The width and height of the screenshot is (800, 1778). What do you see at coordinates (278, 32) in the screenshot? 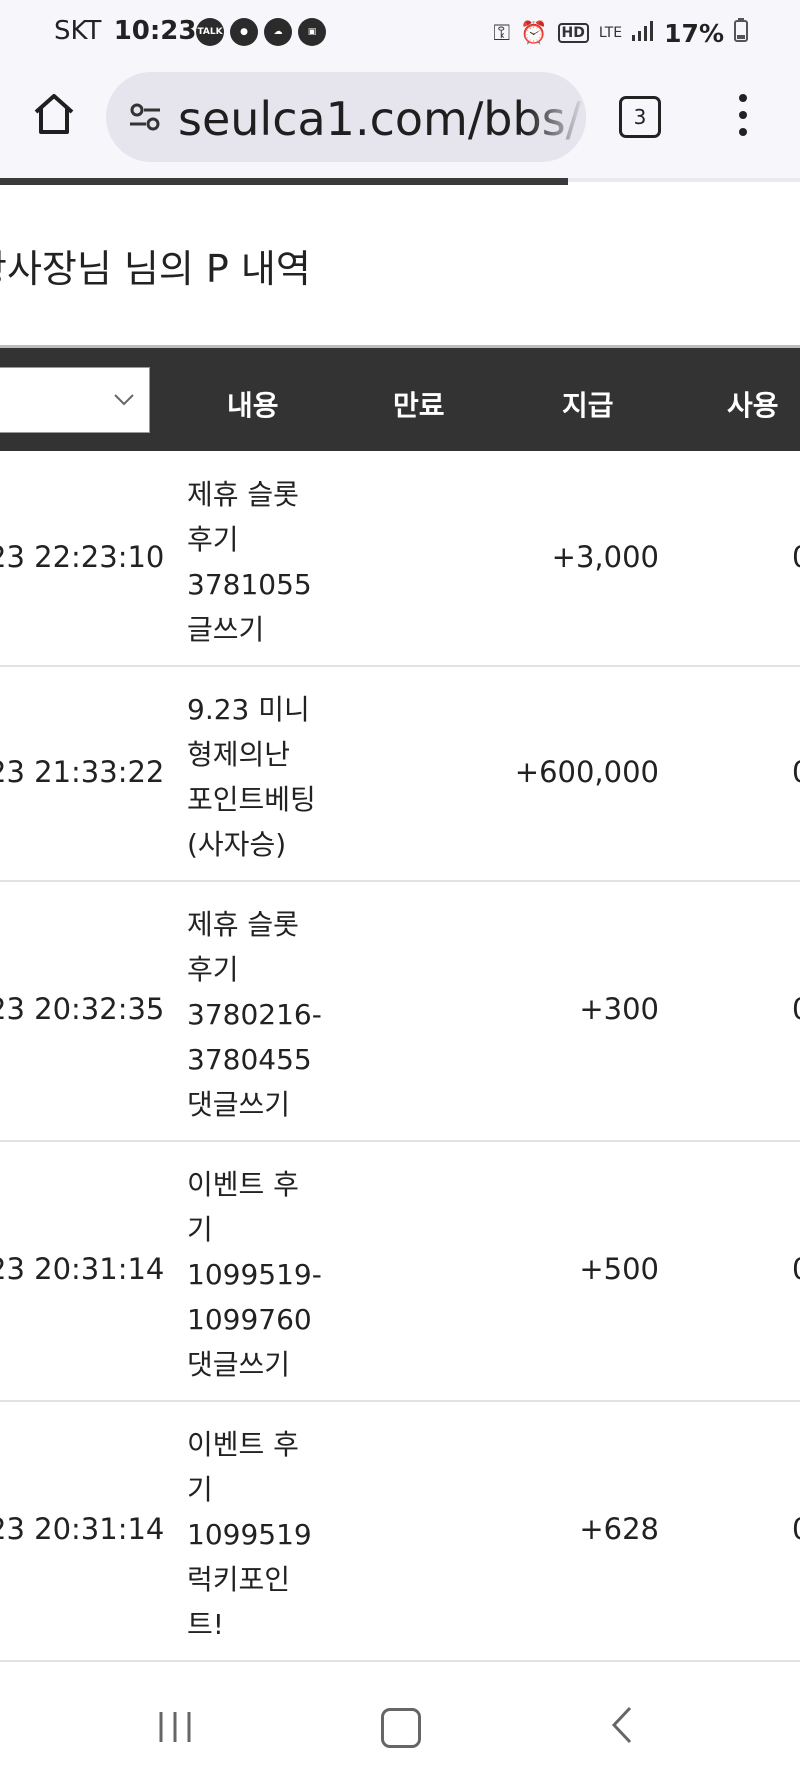
I see `cloud-icon: ☁` at bounding box center [278, 32].